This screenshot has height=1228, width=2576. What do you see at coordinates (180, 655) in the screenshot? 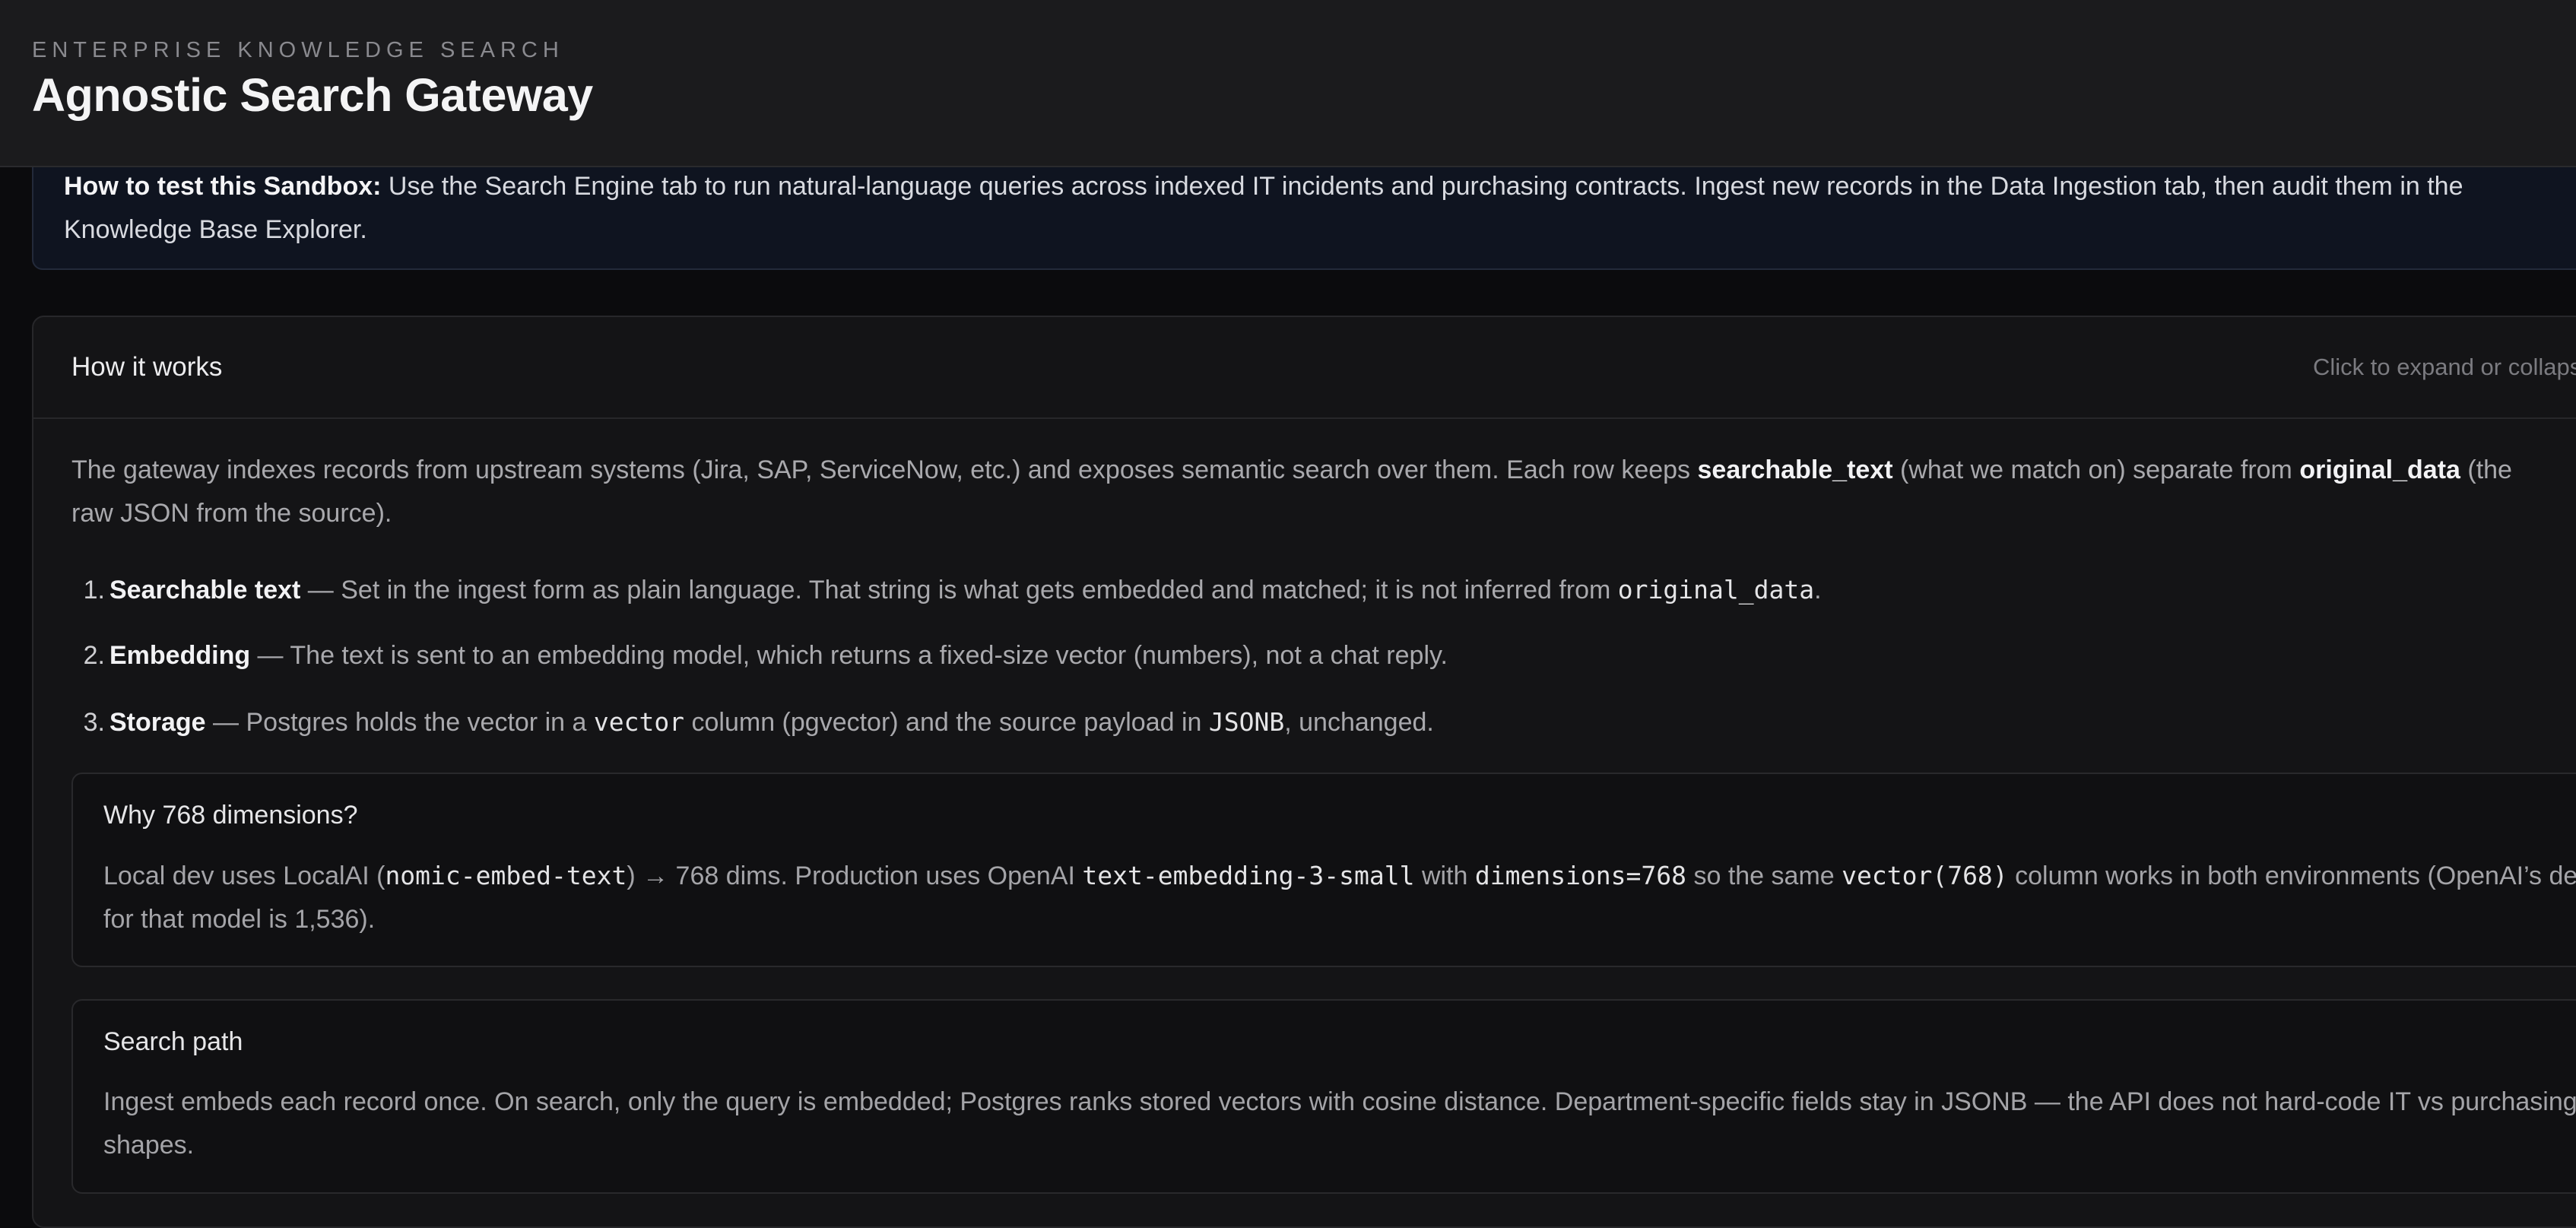
I see `step-title: Embedding` at bounding box center [180, 655].